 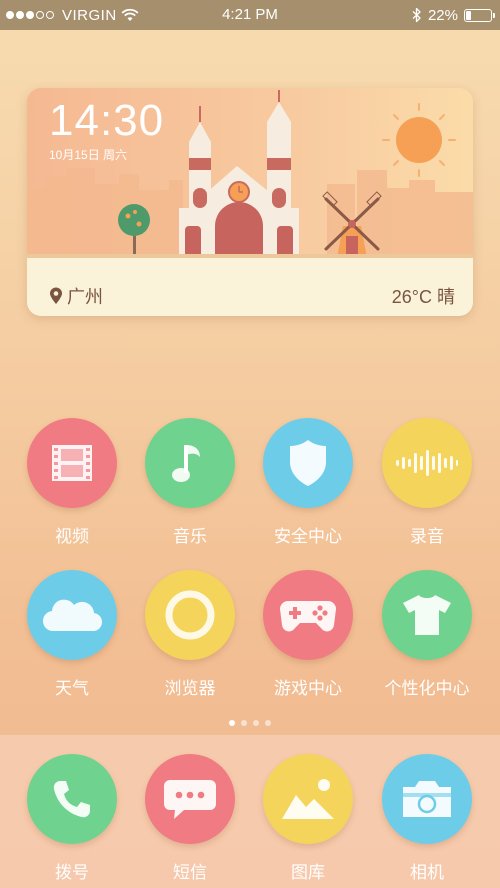 I want to click on app-recorder-circle, so click(x=427, y=463).